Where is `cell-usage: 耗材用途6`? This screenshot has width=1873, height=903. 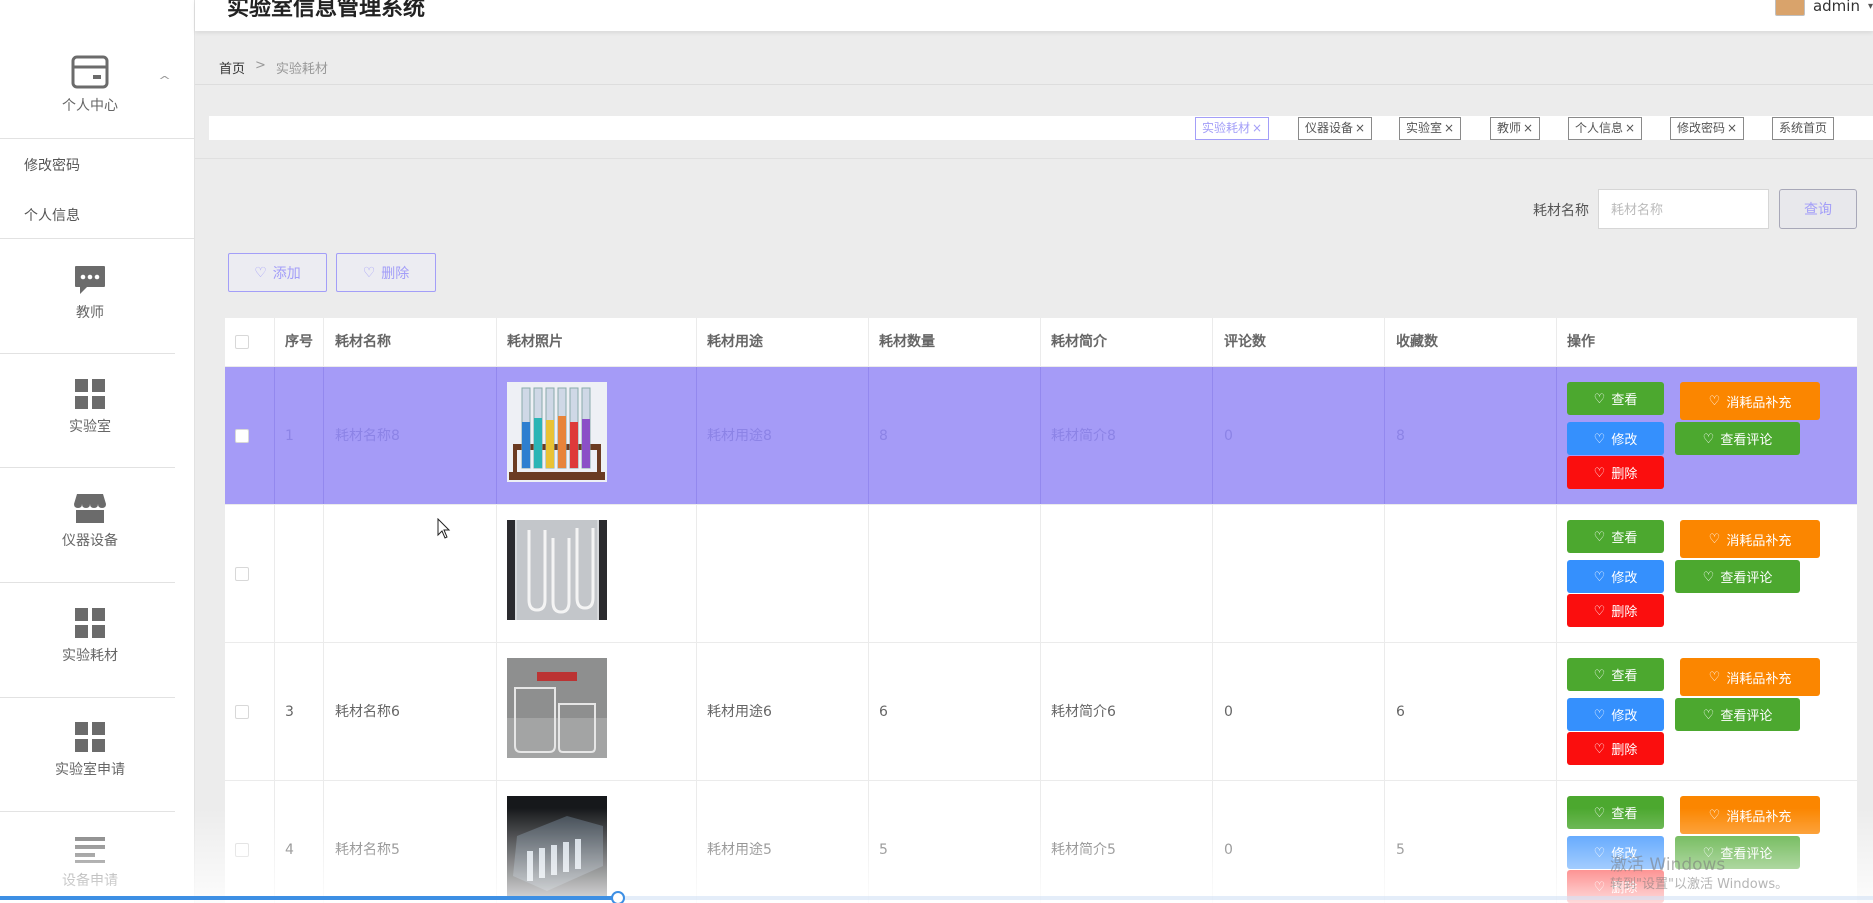 cell-usage: 耗材用途6 is located at coordinates (739, 712).